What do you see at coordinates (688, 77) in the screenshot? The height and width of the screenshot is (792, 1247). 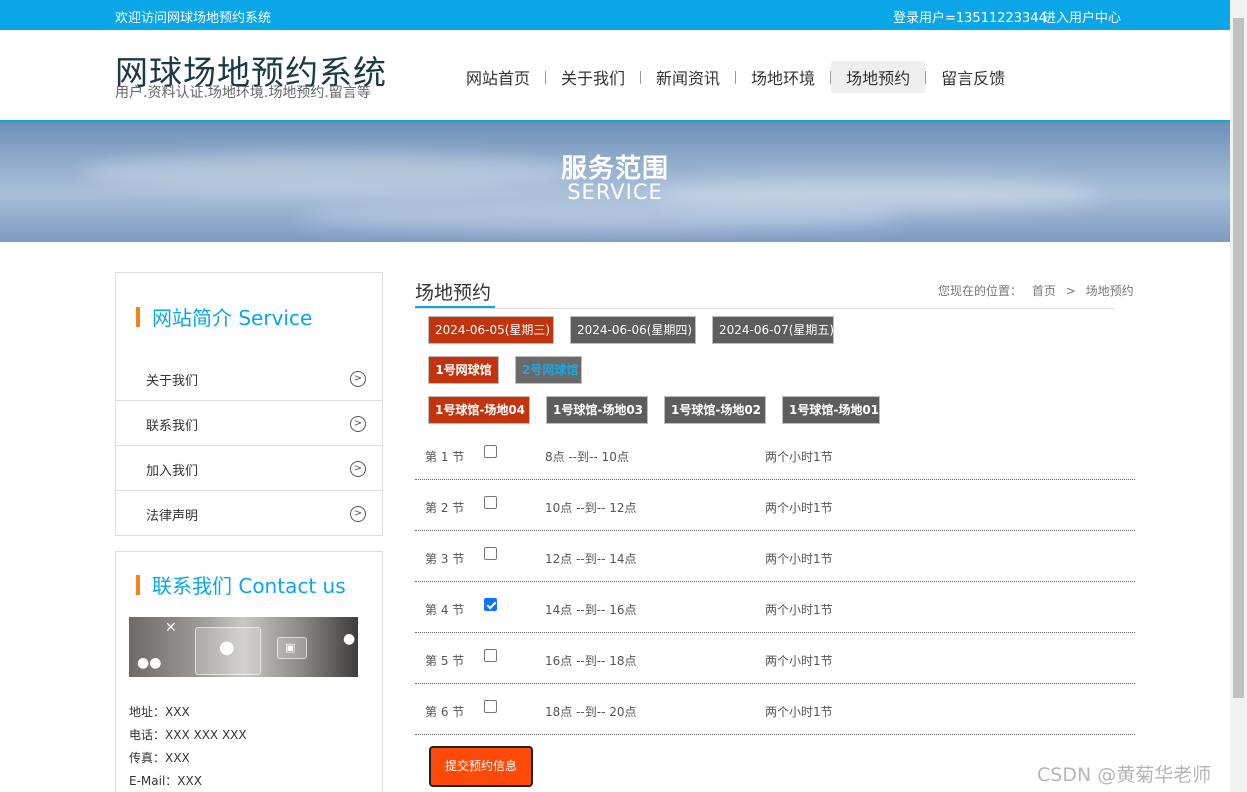 I see `nav-item-news: 新闻资讯` at bounding box center [688, 77].